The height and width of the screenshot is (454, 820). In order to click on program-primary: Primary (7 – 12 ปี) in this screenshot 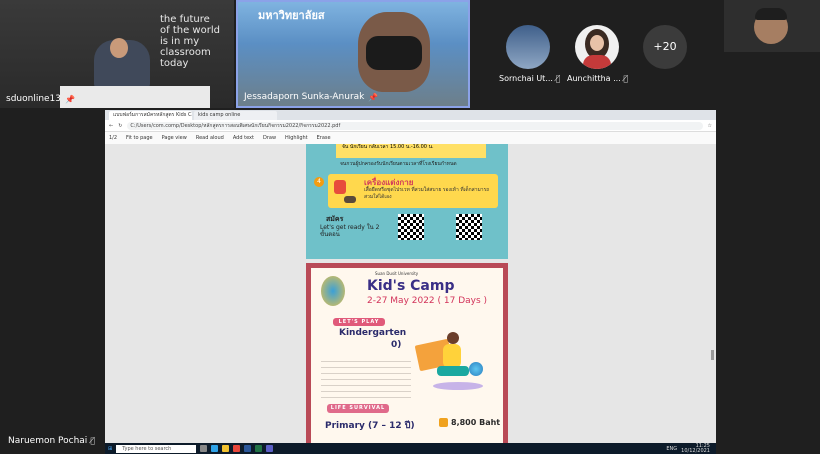, I will do `click(370, 426)`.